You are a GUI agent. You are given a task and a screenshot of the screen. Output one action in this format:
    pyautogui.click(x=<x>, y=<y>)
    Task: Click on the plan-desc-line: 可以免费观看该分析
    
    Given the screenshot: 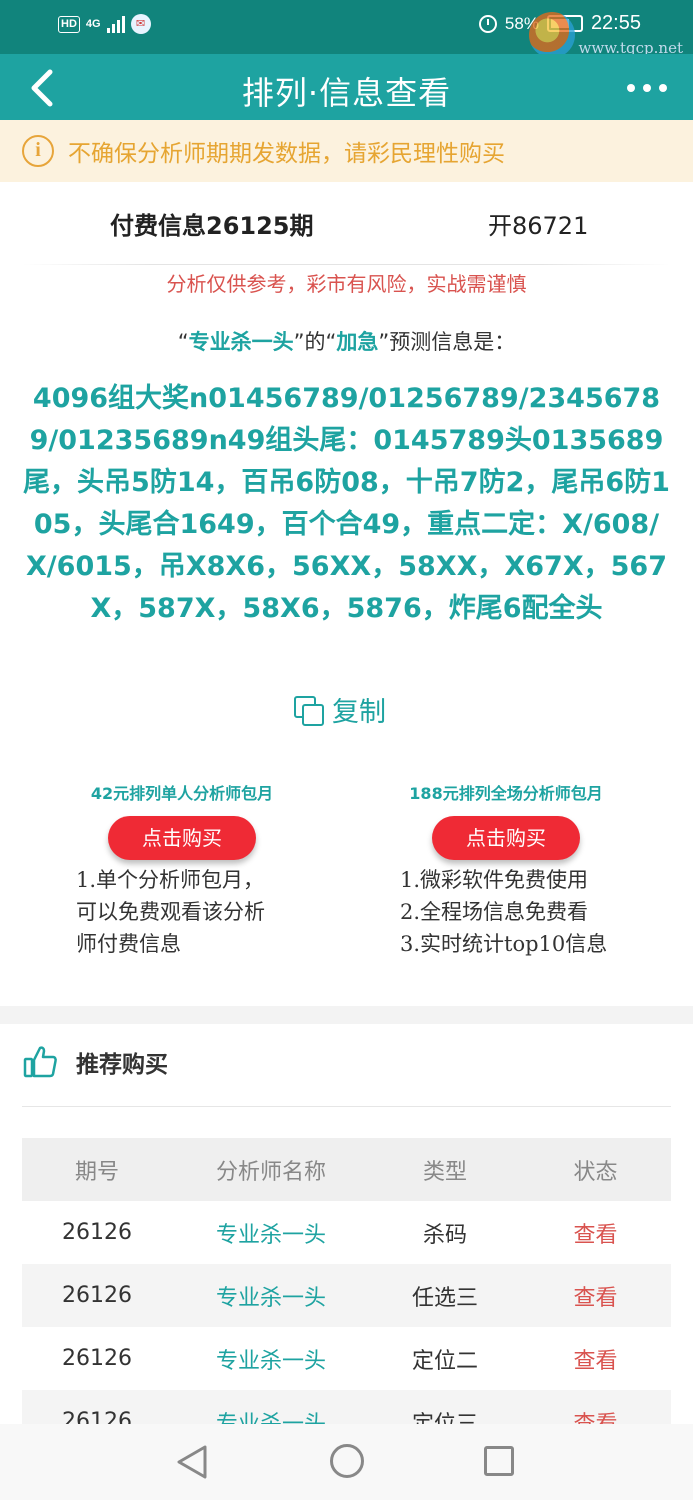 What is the action you would take?
    pyautogui.click(x=170, y=912)
    